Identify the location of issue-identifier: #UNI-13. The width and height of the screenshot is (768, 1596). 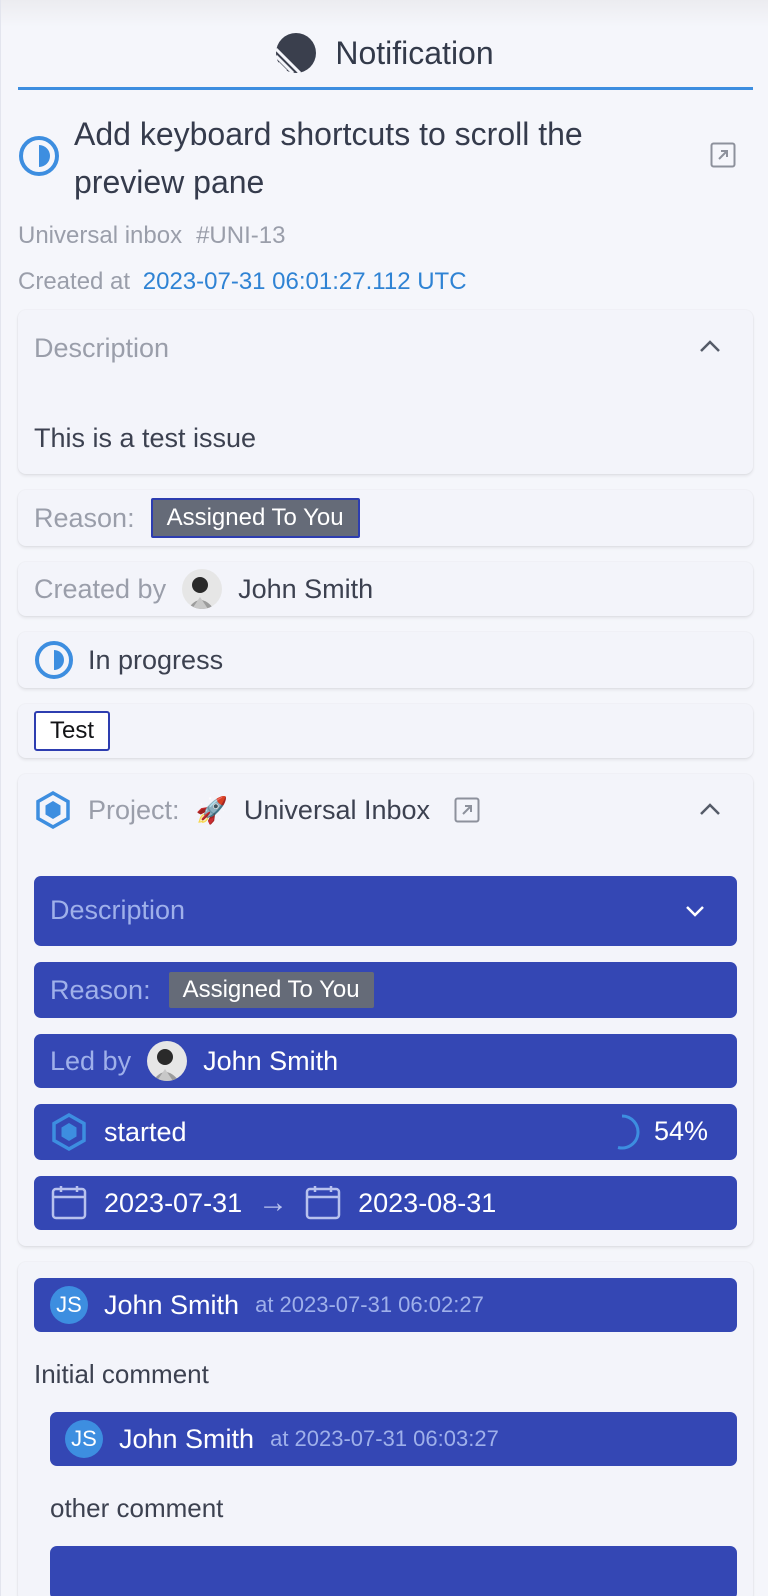
(241, 235).